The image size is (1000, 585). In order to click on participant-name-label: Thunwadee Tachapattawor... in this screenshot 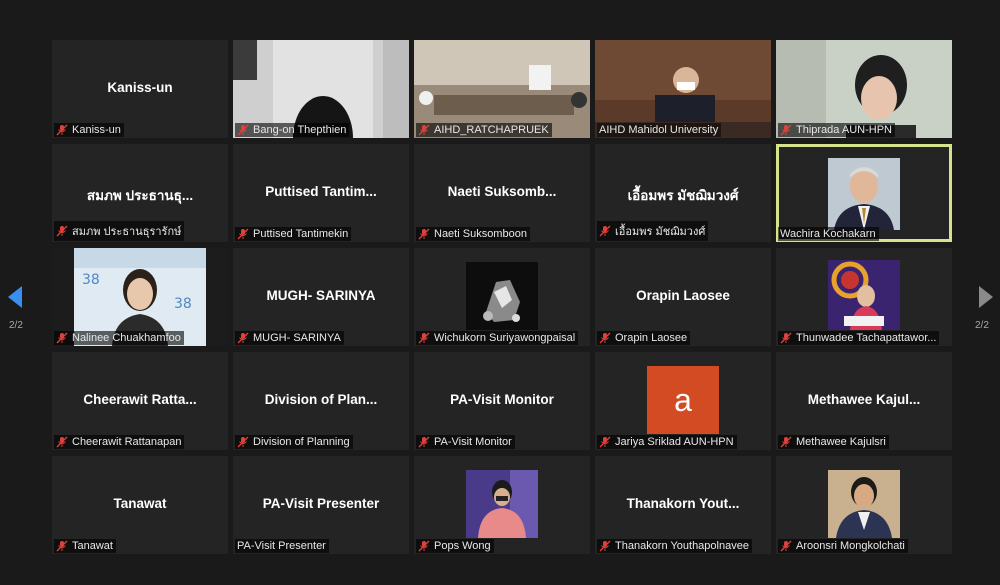, I will do `click(859, 338)`.